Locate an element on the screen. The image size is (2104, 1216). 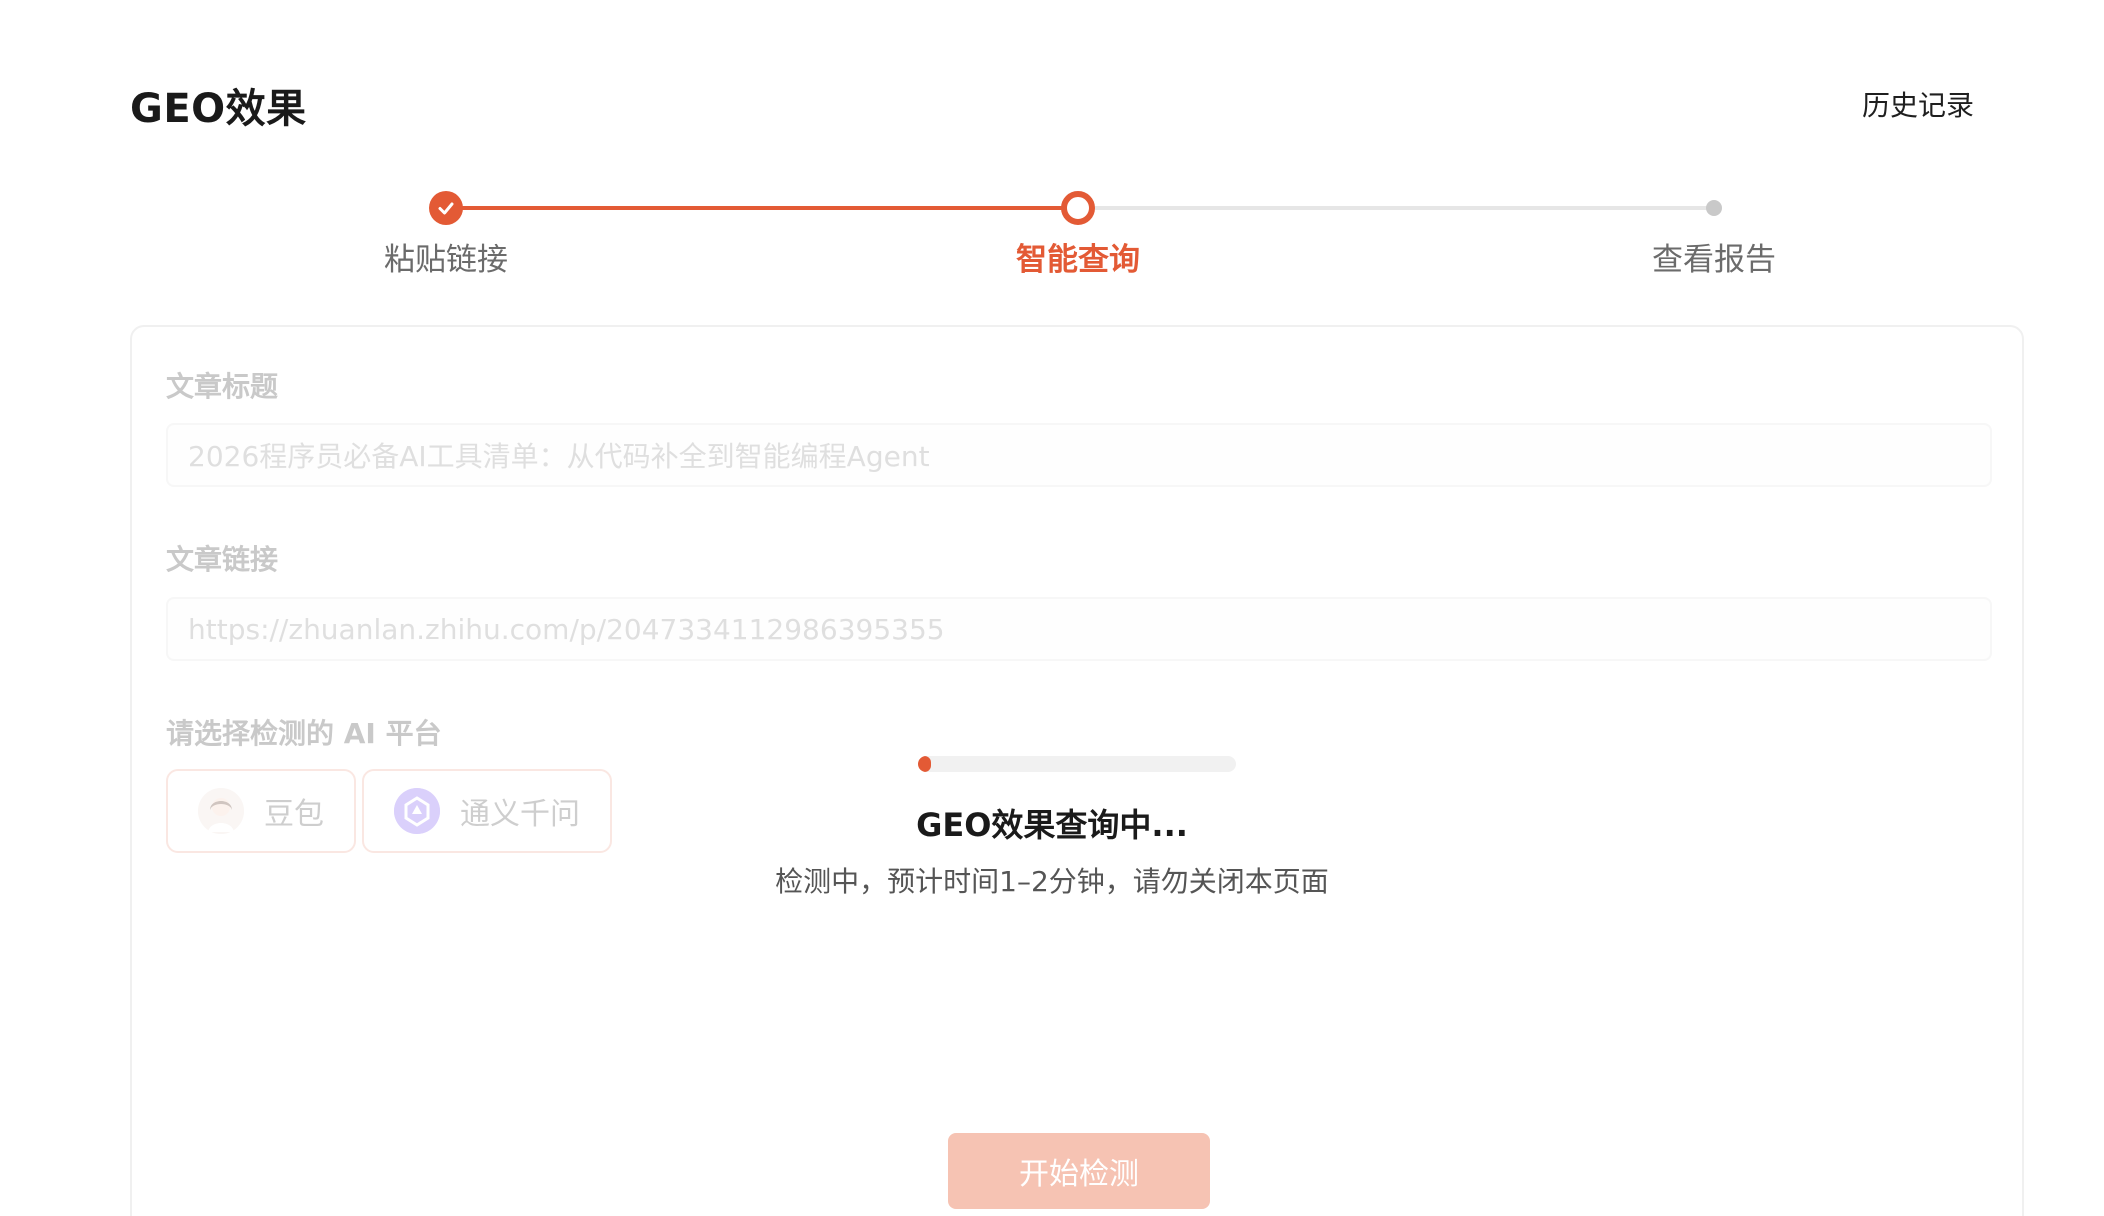
platform-select-label: 请选择检测的 AI 平台 is located at coordinates (304, 733).